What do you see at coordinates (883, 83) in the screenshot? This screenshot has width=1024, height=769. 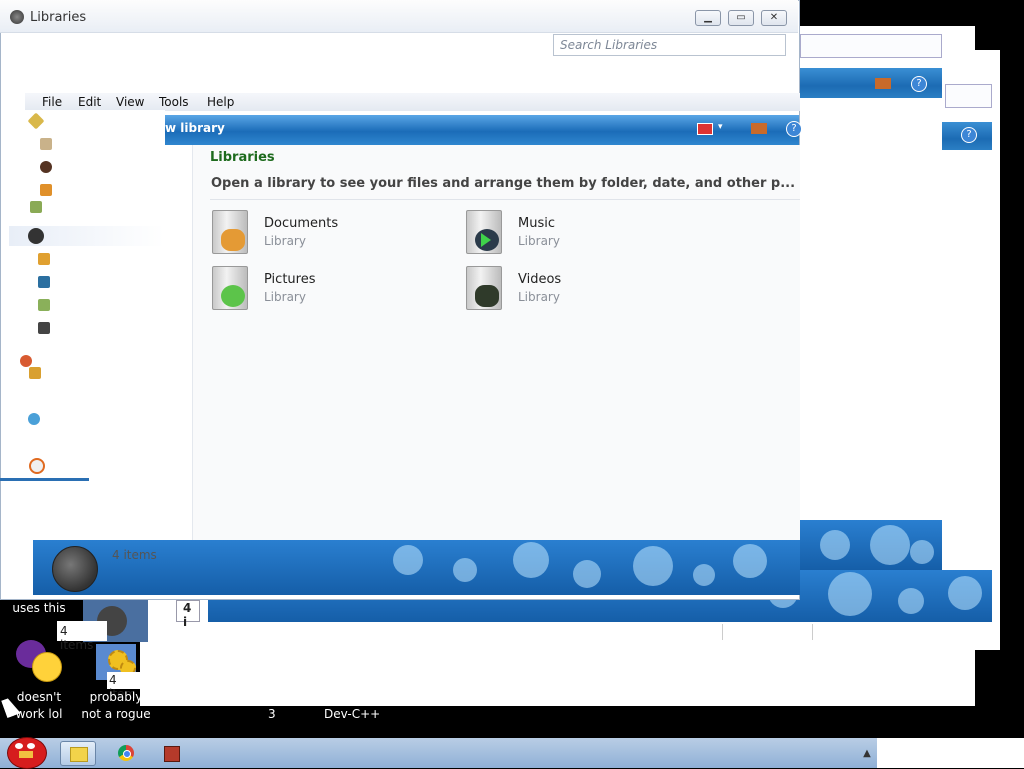 I see `ghost-toolbar-icon` at bounding box center [883, 83].